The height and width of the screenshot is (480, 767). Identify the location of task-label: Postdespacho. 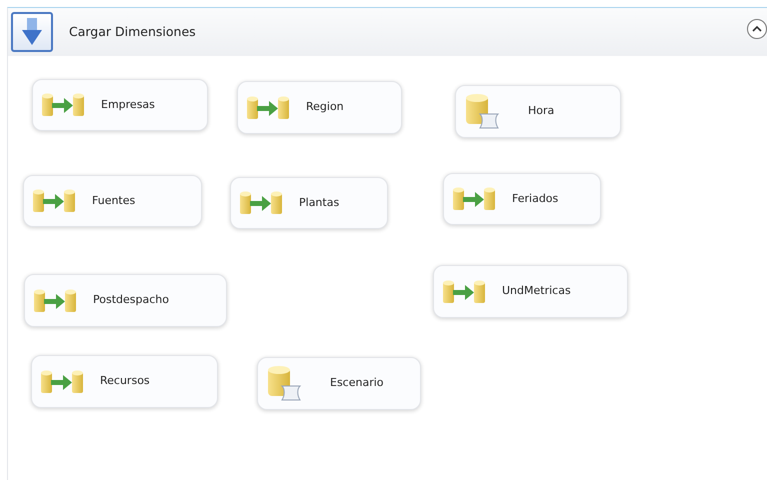
(131, 300).